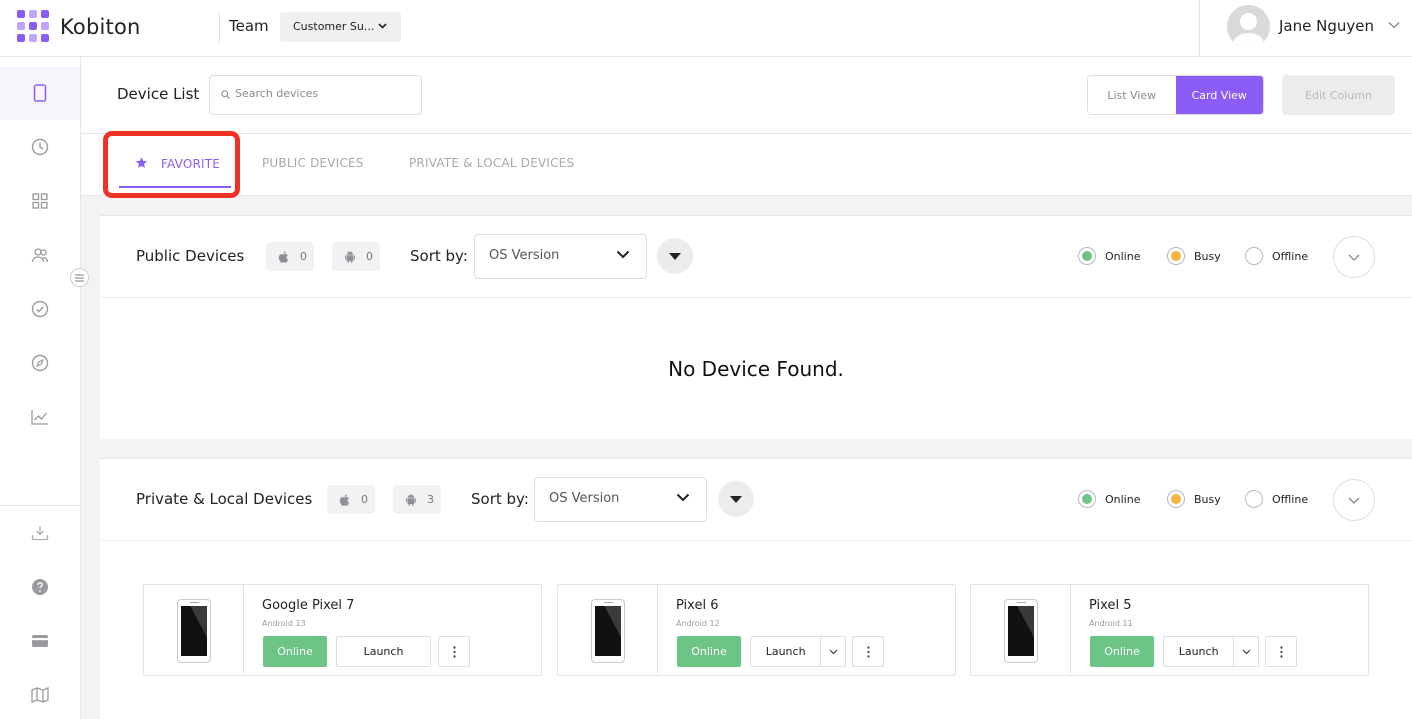  What do you see at coordinates (411, 499) in the screenshot?
I see `android-icon` at bounding box center [411, 499].